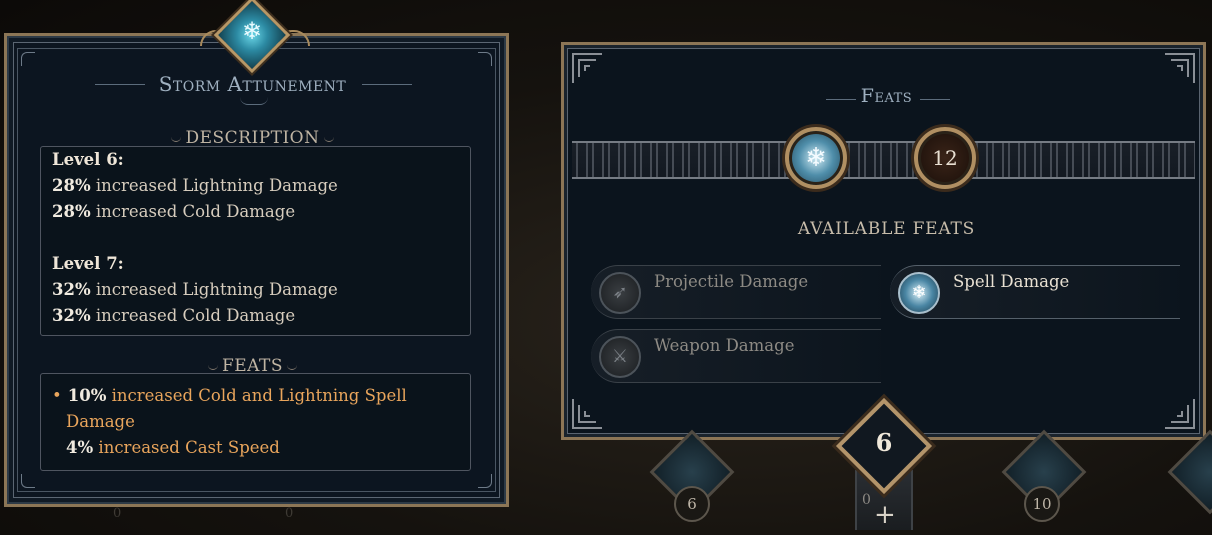 The image size is (1212, 535). I want to click on feat-option-label: Projectile Damage, so click(731, 281).